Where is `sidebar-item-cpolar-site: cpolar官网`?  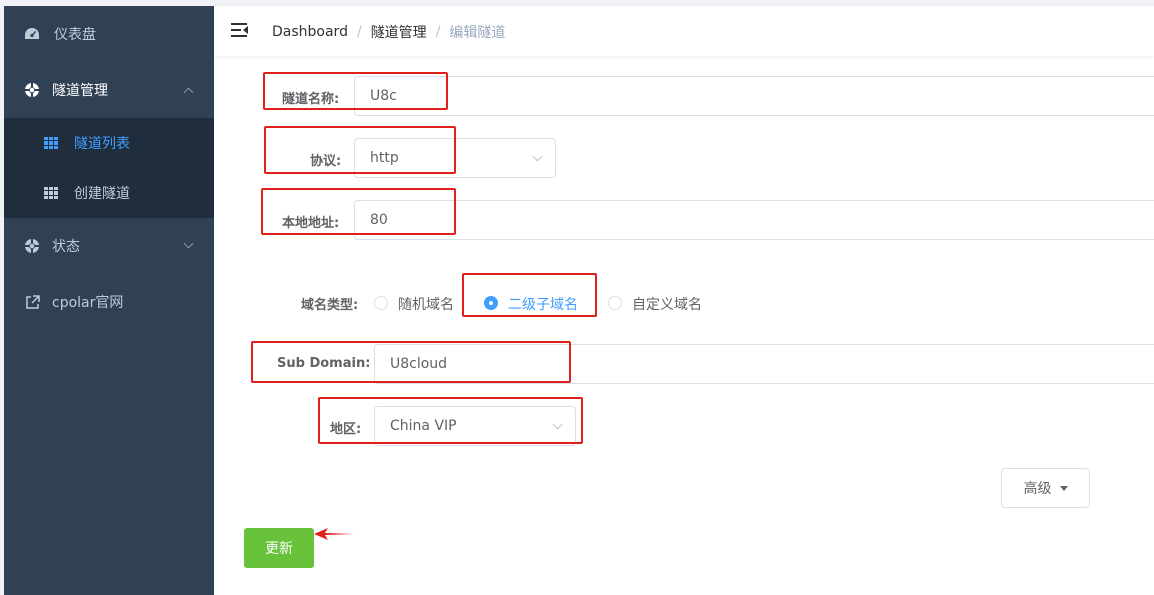
sidebar-item-cpolar-site: cpolar官网 is located at coordinates (109, 302).